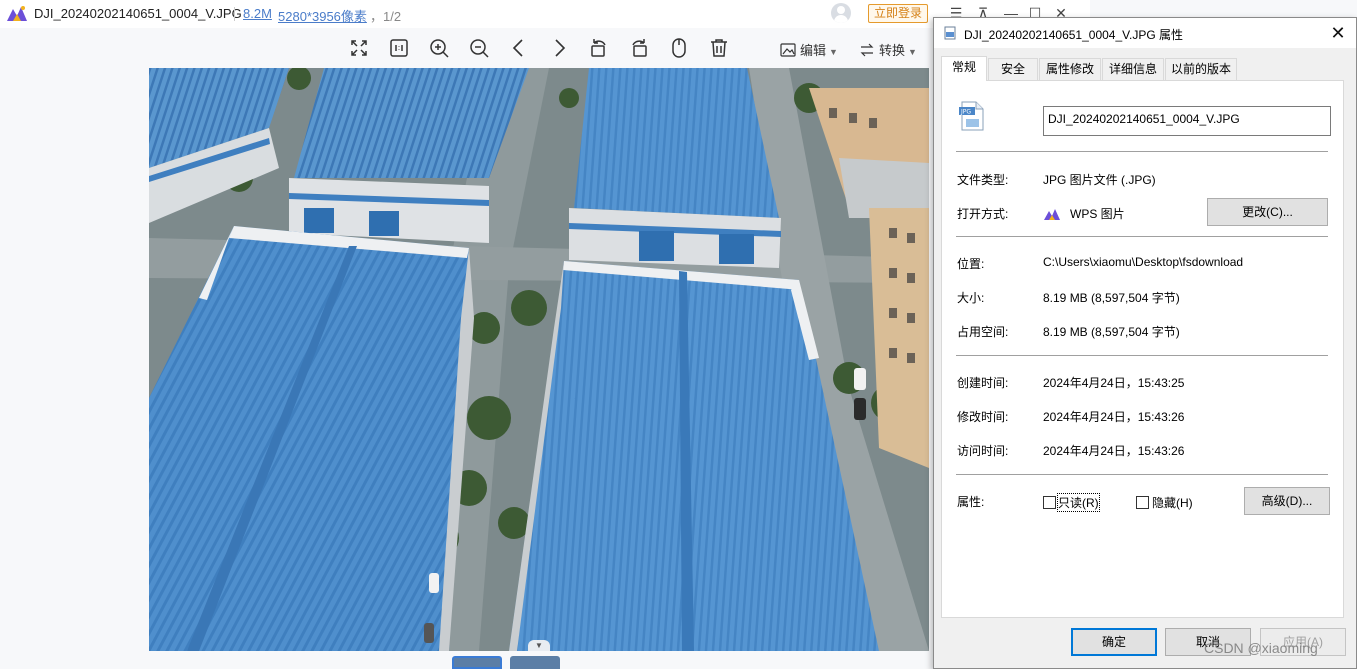  What do you see at coordinates (138, 13) in the screenshot?
I see `viewer-filename: DJI_20240202140651_0004_V.JPG` at bounding box center [138, 13].